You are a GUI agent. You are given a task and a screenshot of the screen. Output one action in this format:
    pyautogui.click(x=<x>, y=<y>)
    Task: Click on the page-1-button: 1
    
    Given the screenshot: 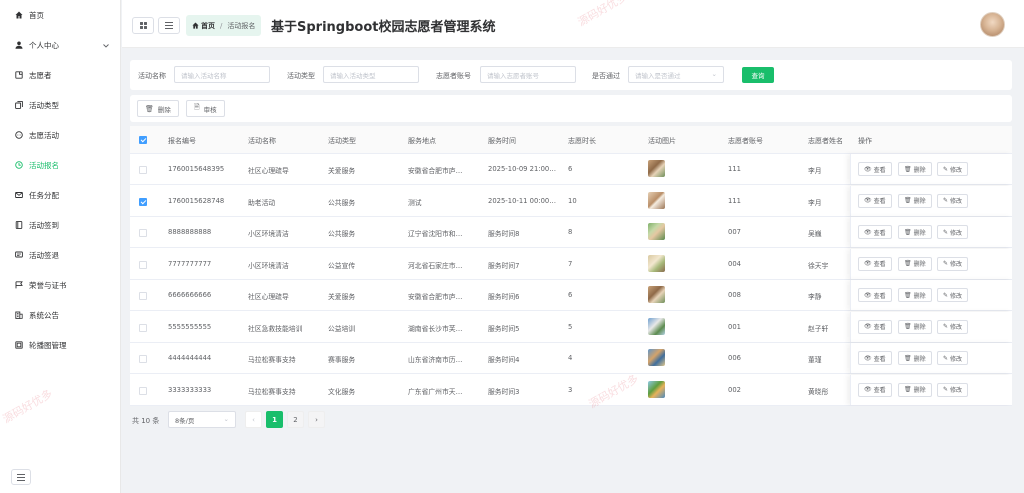 What is the action you would take?
    pyautogui.click(x=274, y=419)
    